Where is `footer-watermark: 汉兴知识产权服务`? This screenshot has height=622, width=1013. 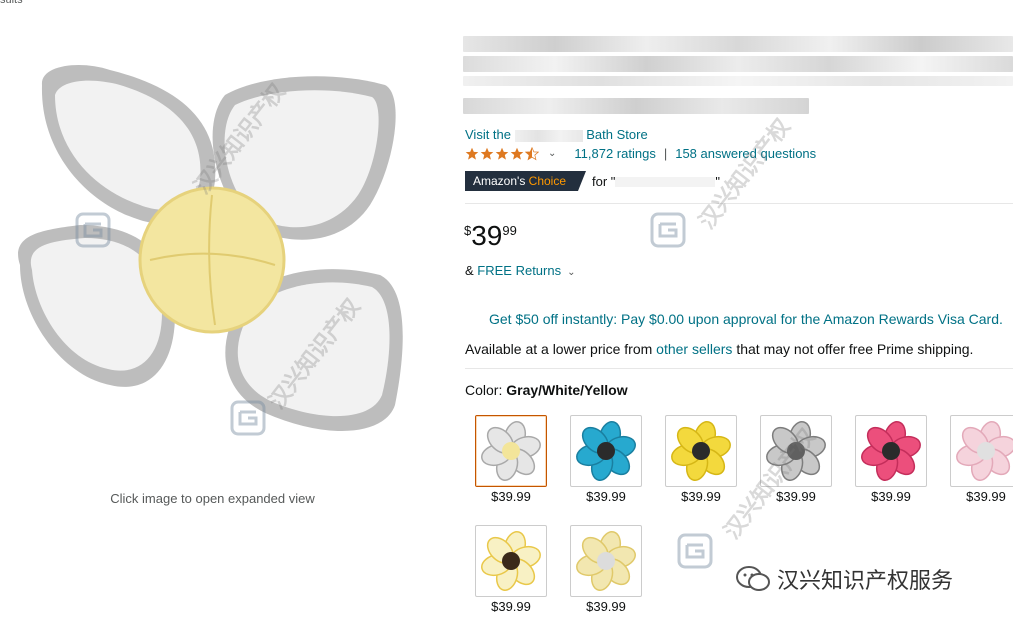
footer-watermark: 汉兴知识产权服务 is located at coordinates (844, 579).